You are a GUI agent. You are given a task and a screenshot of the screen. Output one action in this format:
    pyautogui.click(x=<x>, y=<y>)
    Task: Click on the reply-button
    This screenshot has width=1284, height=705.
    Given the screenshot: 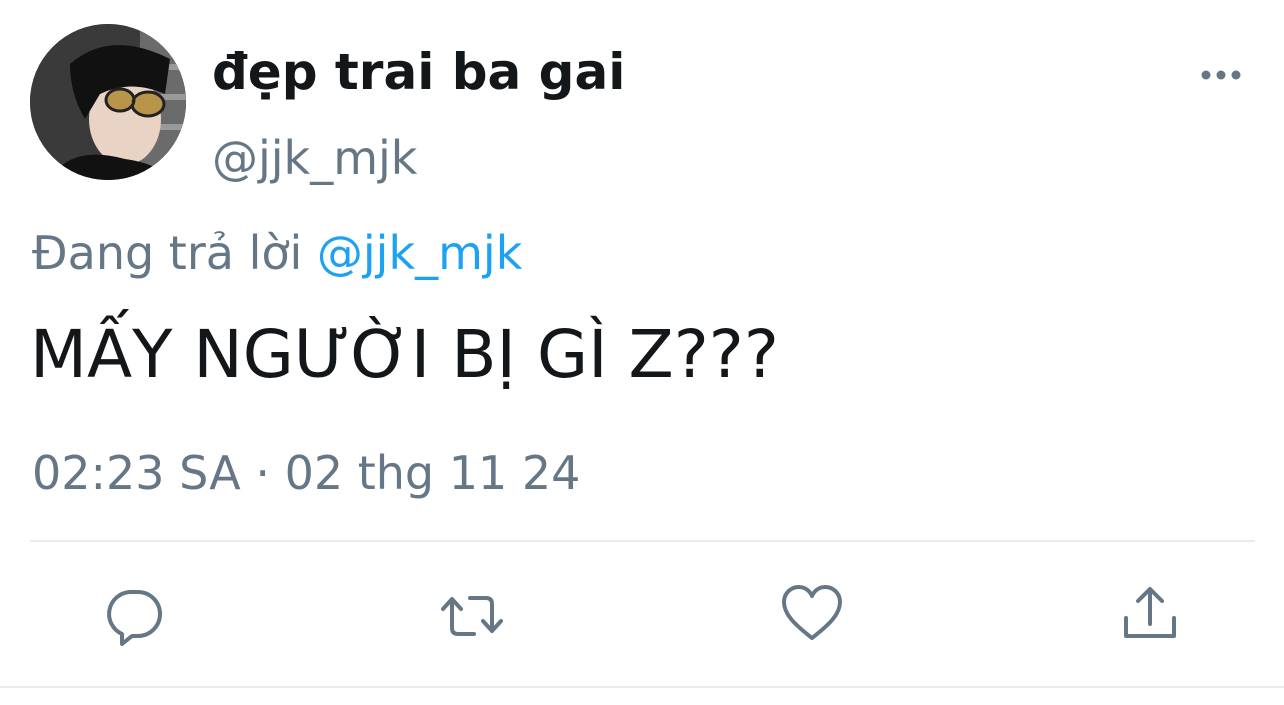 What is the action you would take?
    pyautogui.click(x=134, y=614)
    